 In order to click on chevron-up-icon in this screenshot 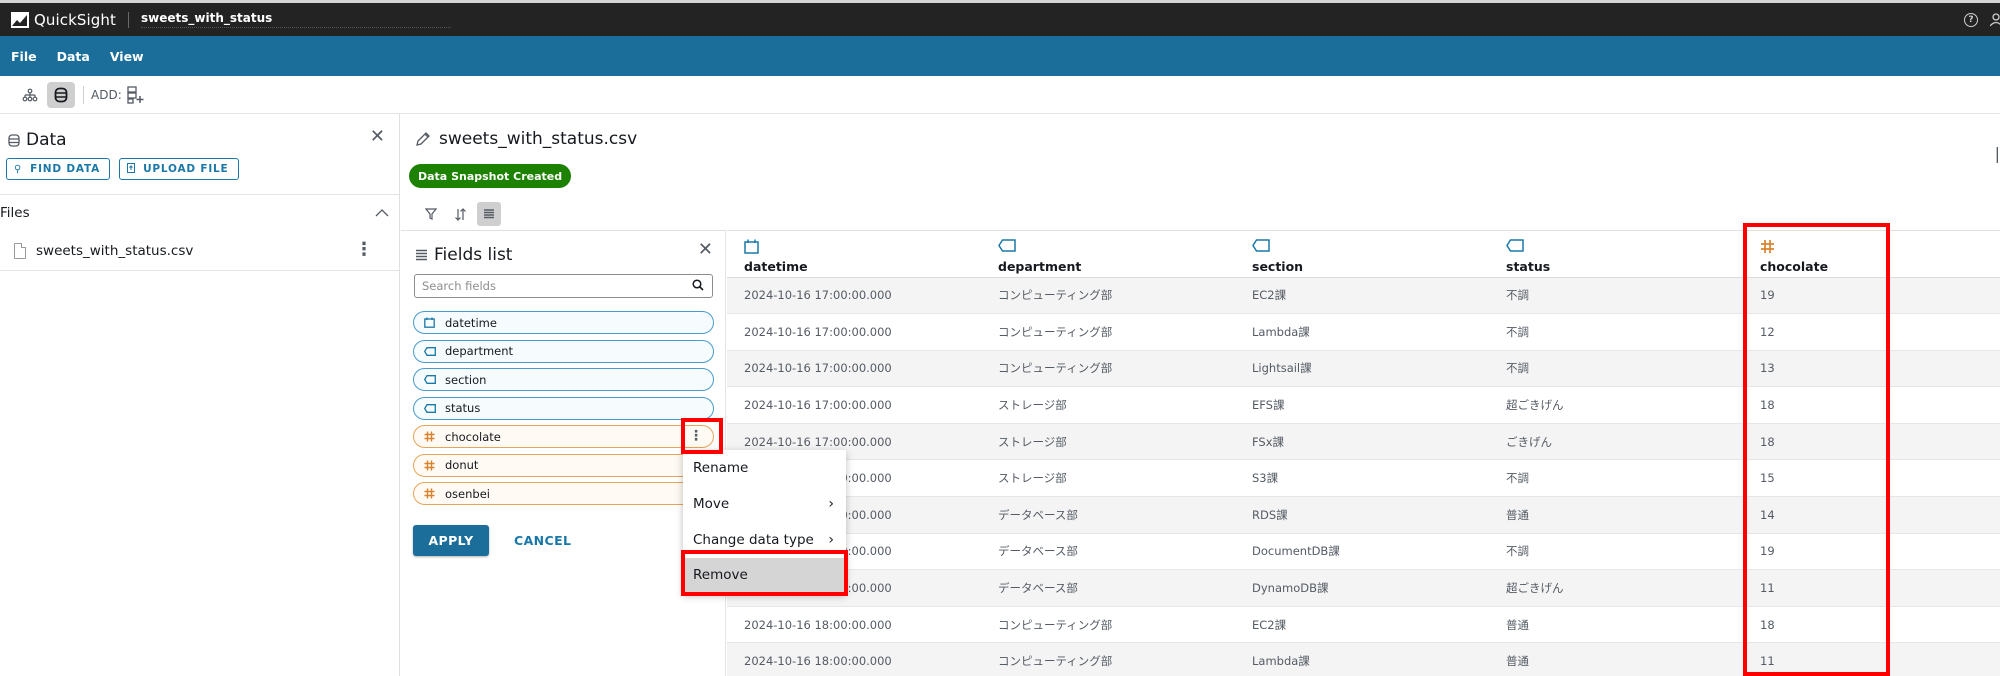, I will do `click(382, 213)`.